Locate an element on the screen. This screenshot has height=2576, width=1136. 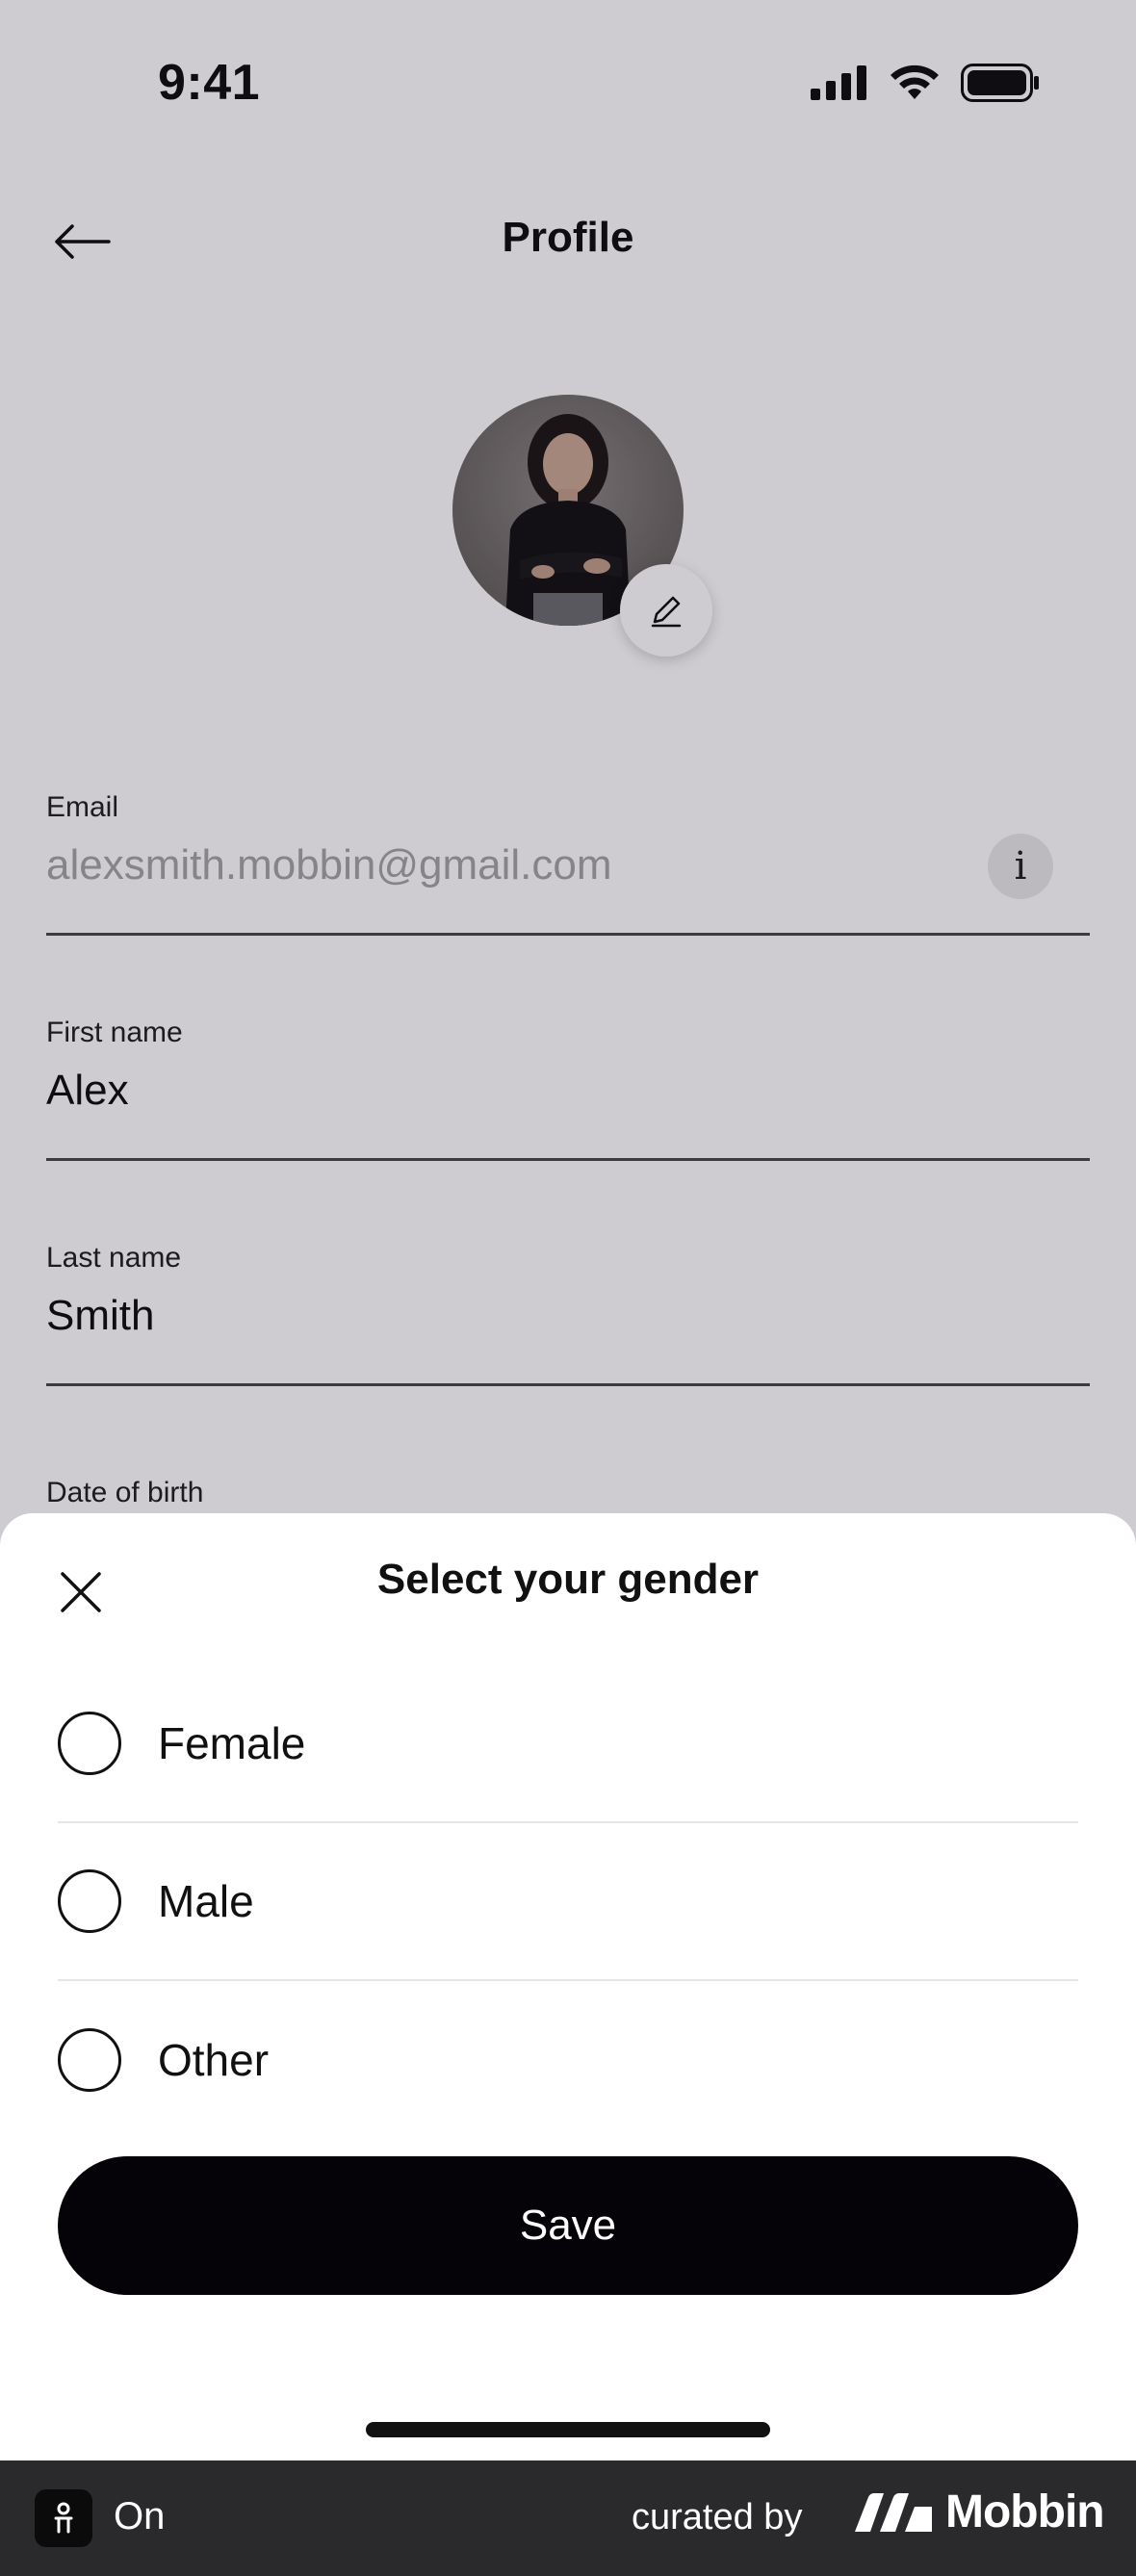
brand-logo: Mobbin is located at coordinates (979, 2512).